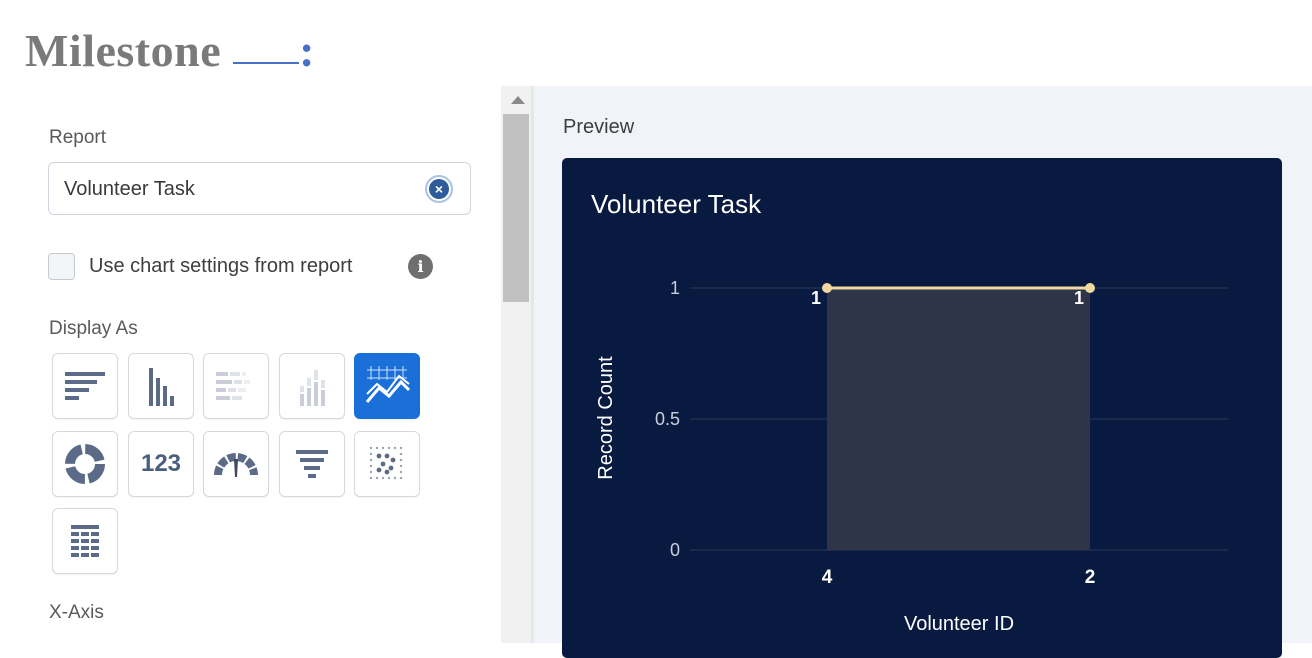 The height and width of the screenshot is (658, 1312). Describe the element at coordinates (129, 189) in the screenshot. I see `report-value: Volunteer Task` at that location.